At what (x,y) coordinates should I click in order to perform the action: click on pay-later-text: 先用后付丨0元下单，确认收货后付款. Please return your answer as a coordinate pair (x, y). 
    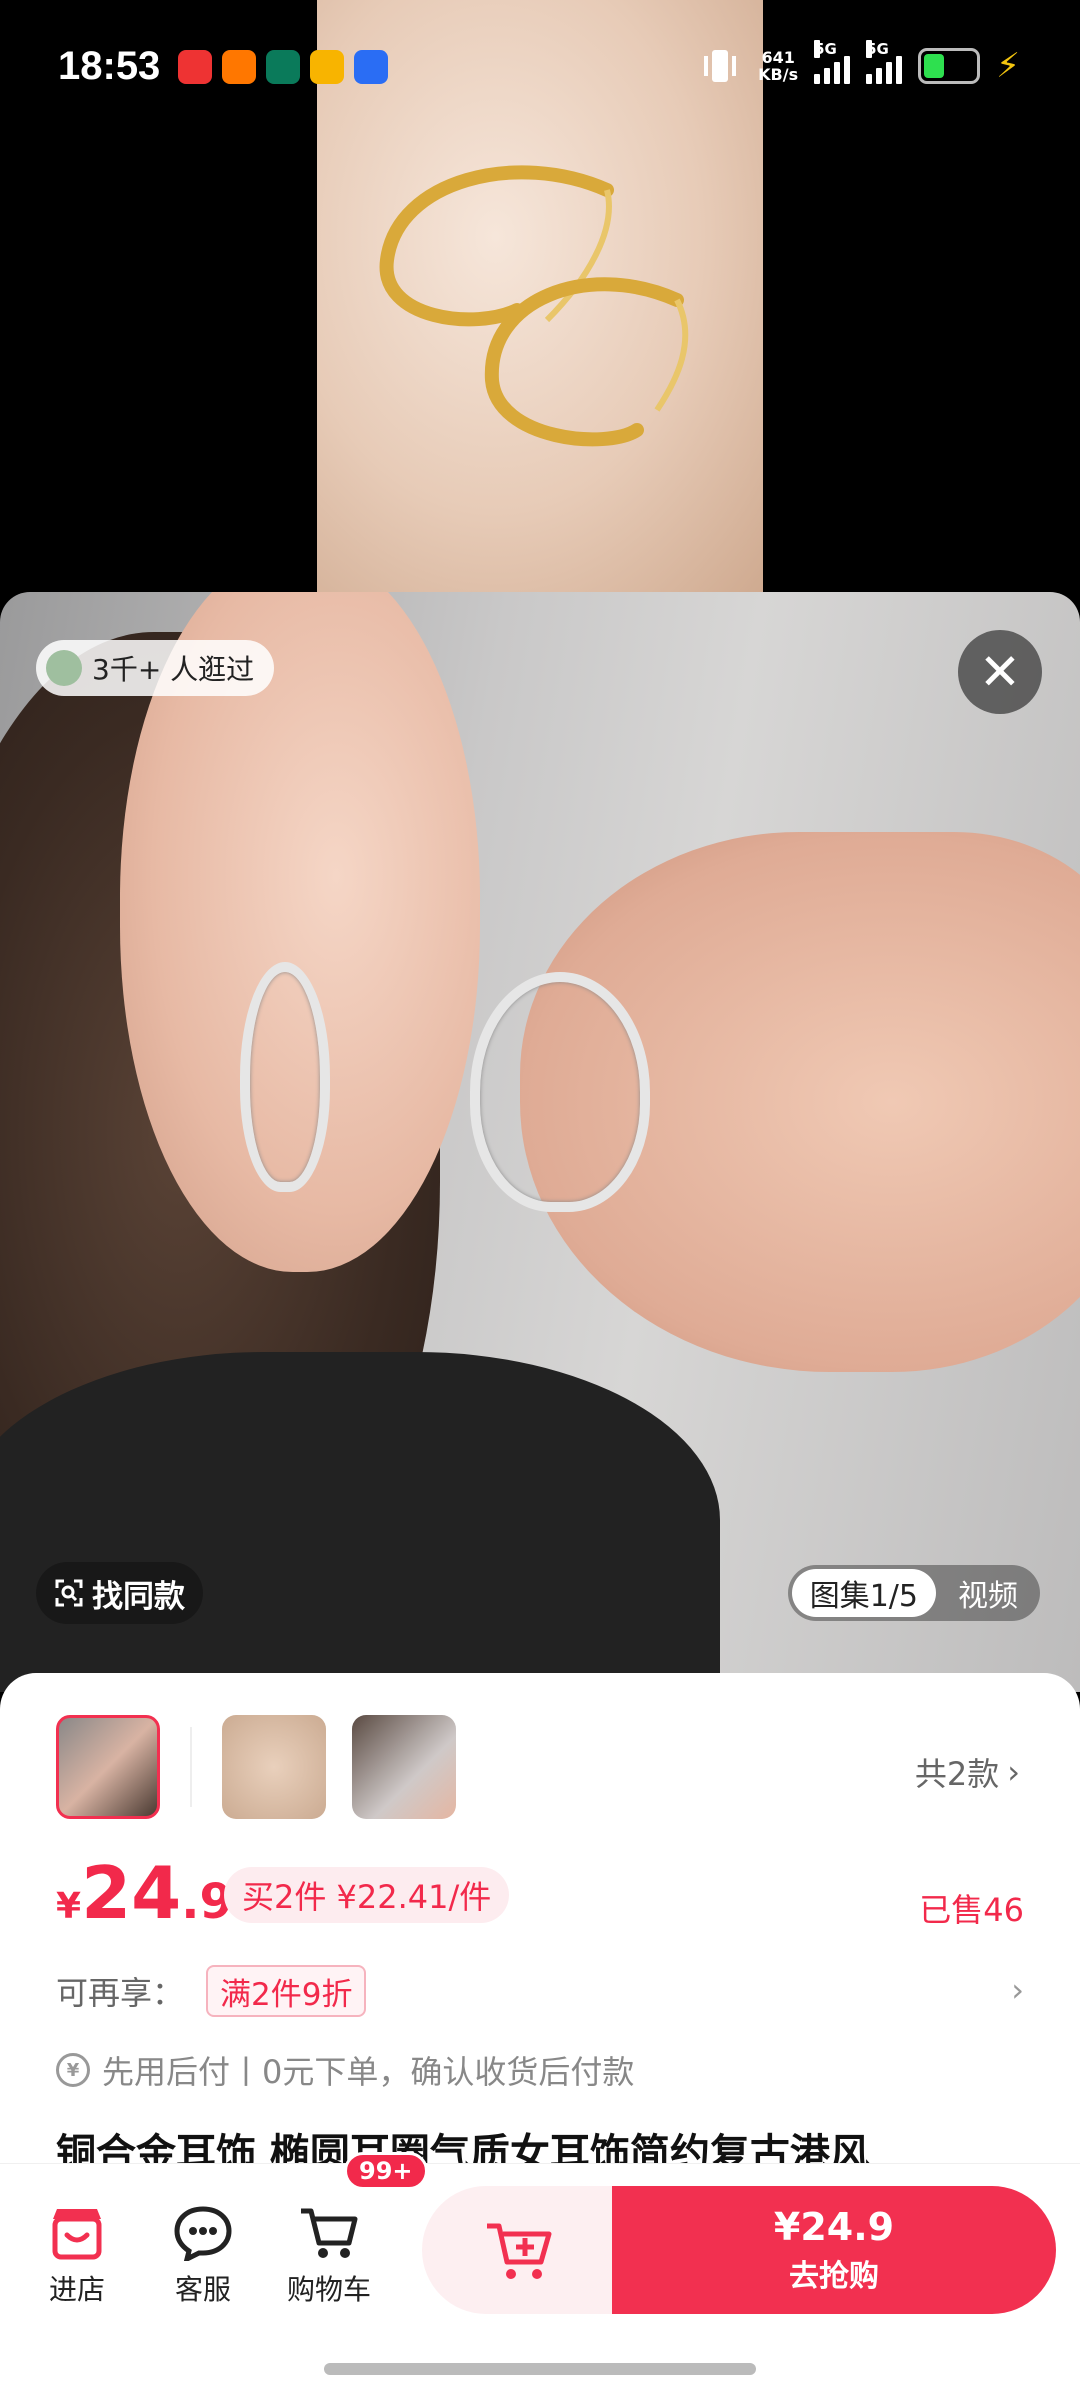
    Looking at the image, I should click on (368, 2072).